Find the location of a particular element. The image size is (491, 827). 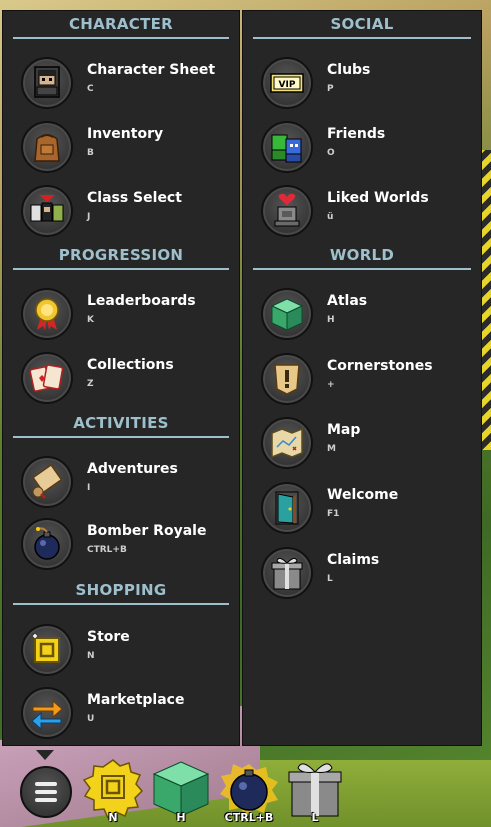

hotkey-label: C is located at coordinates (90, 89).